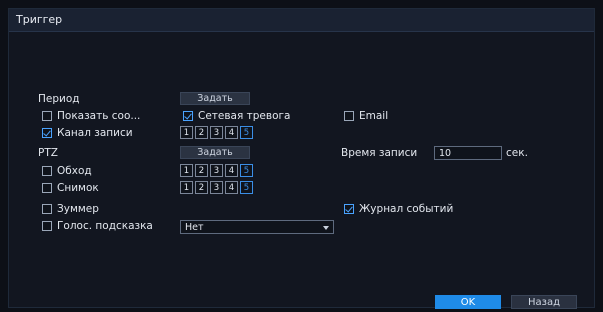 The height and width of the screenshot is (312, 603). Describe the element at coordinates (47, 209) in the screenshot. I see `buzzer-checkbox` at that location.